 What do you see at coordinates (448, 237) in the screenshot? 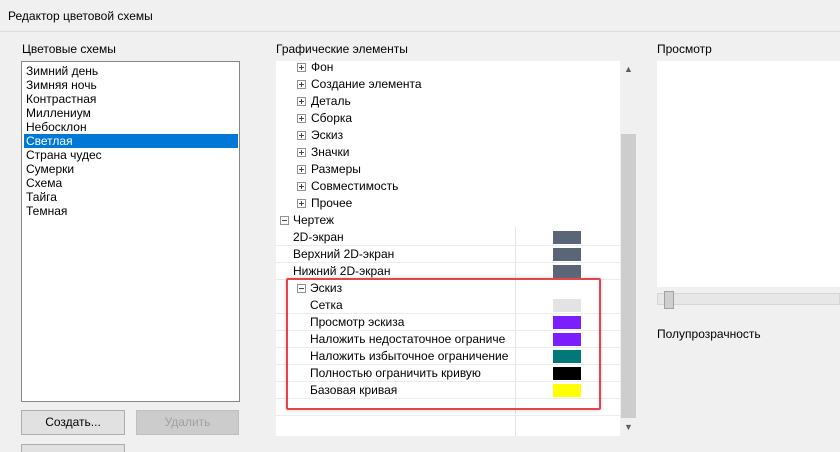
I see `color-property-row: 2D-экран` at bounding box center [448, 237].